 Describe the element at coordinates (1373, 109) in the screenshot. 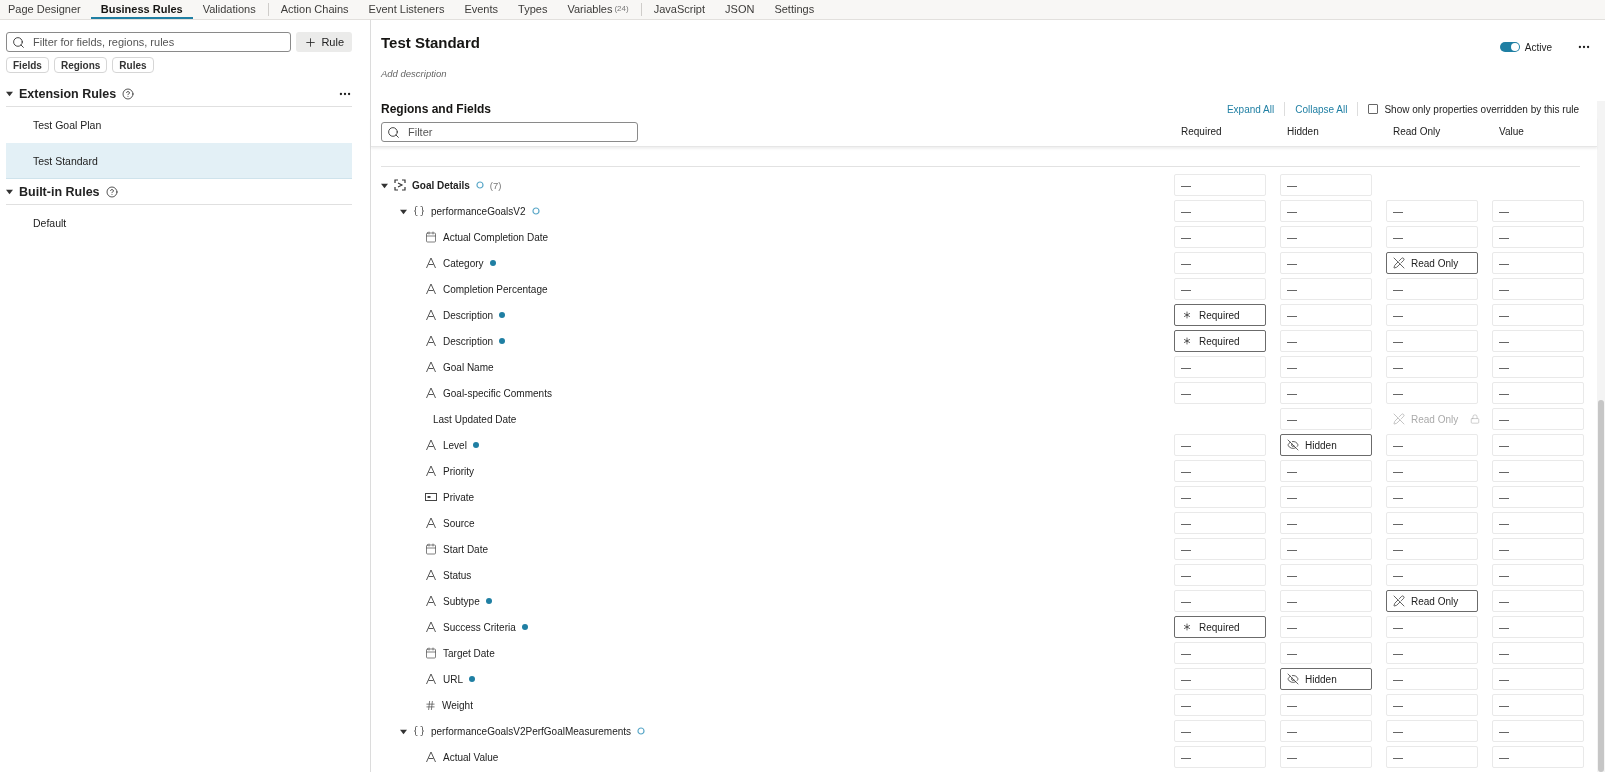

I see `checkbox` at that location.